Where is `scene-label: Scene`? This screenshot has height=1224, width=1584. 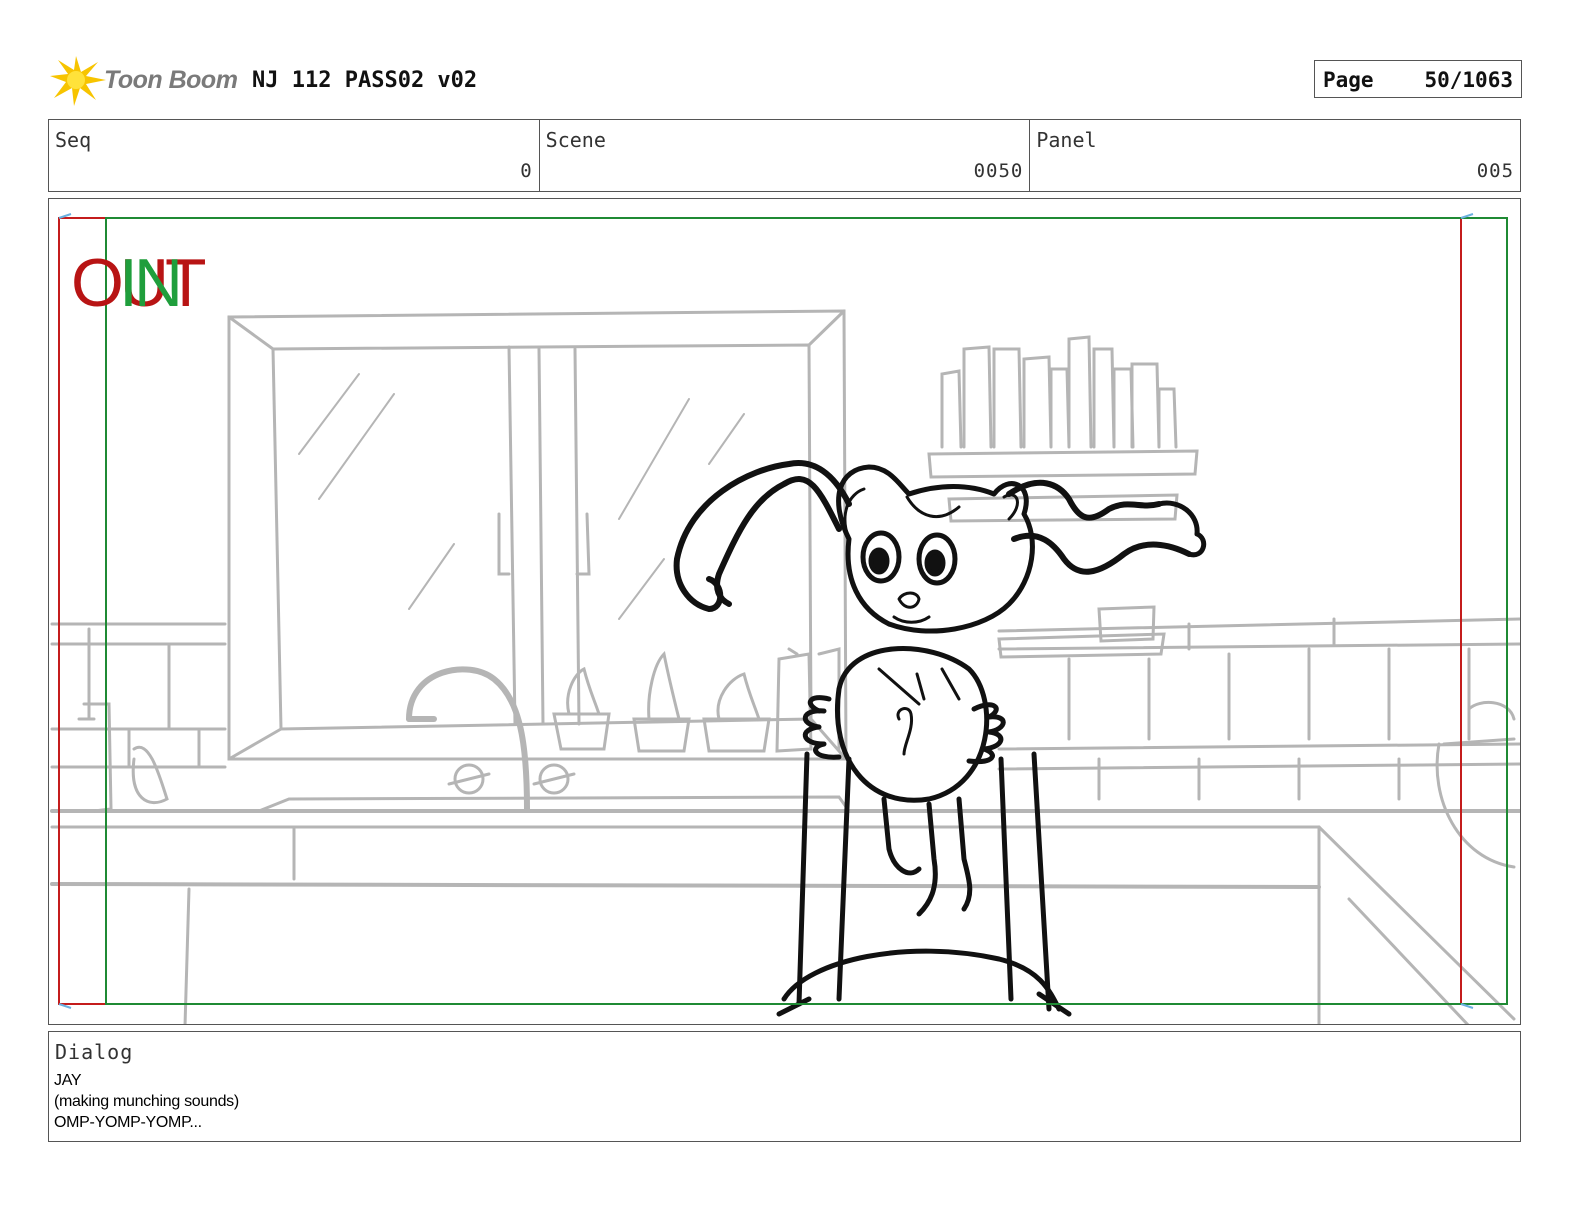
scene-label: Scene is located at coordinates (575, 140).